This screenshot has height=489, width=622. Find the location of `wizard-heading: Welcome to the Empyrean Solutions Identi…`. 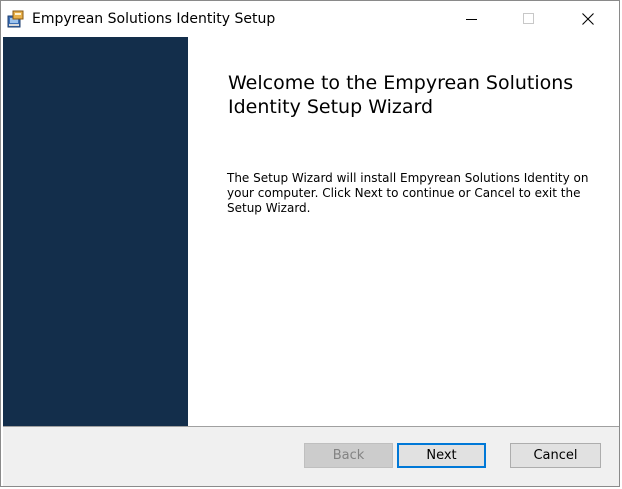

wizard-heading: Welcome to the Empyrean Solutions Identi… is located at coordinates (401, 95).